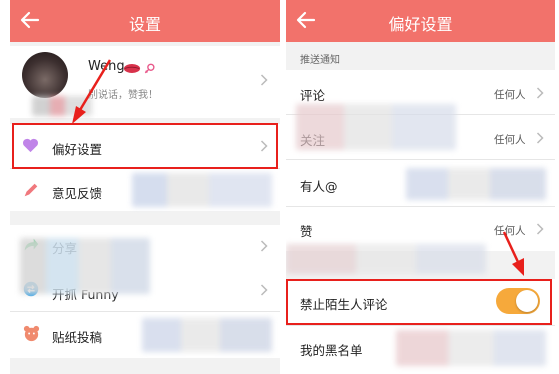 The height and width of the screenshot is (374, 559). Describe the element at coordinates (132, 68) in the screenshot. I see `lips-icon` at that location.